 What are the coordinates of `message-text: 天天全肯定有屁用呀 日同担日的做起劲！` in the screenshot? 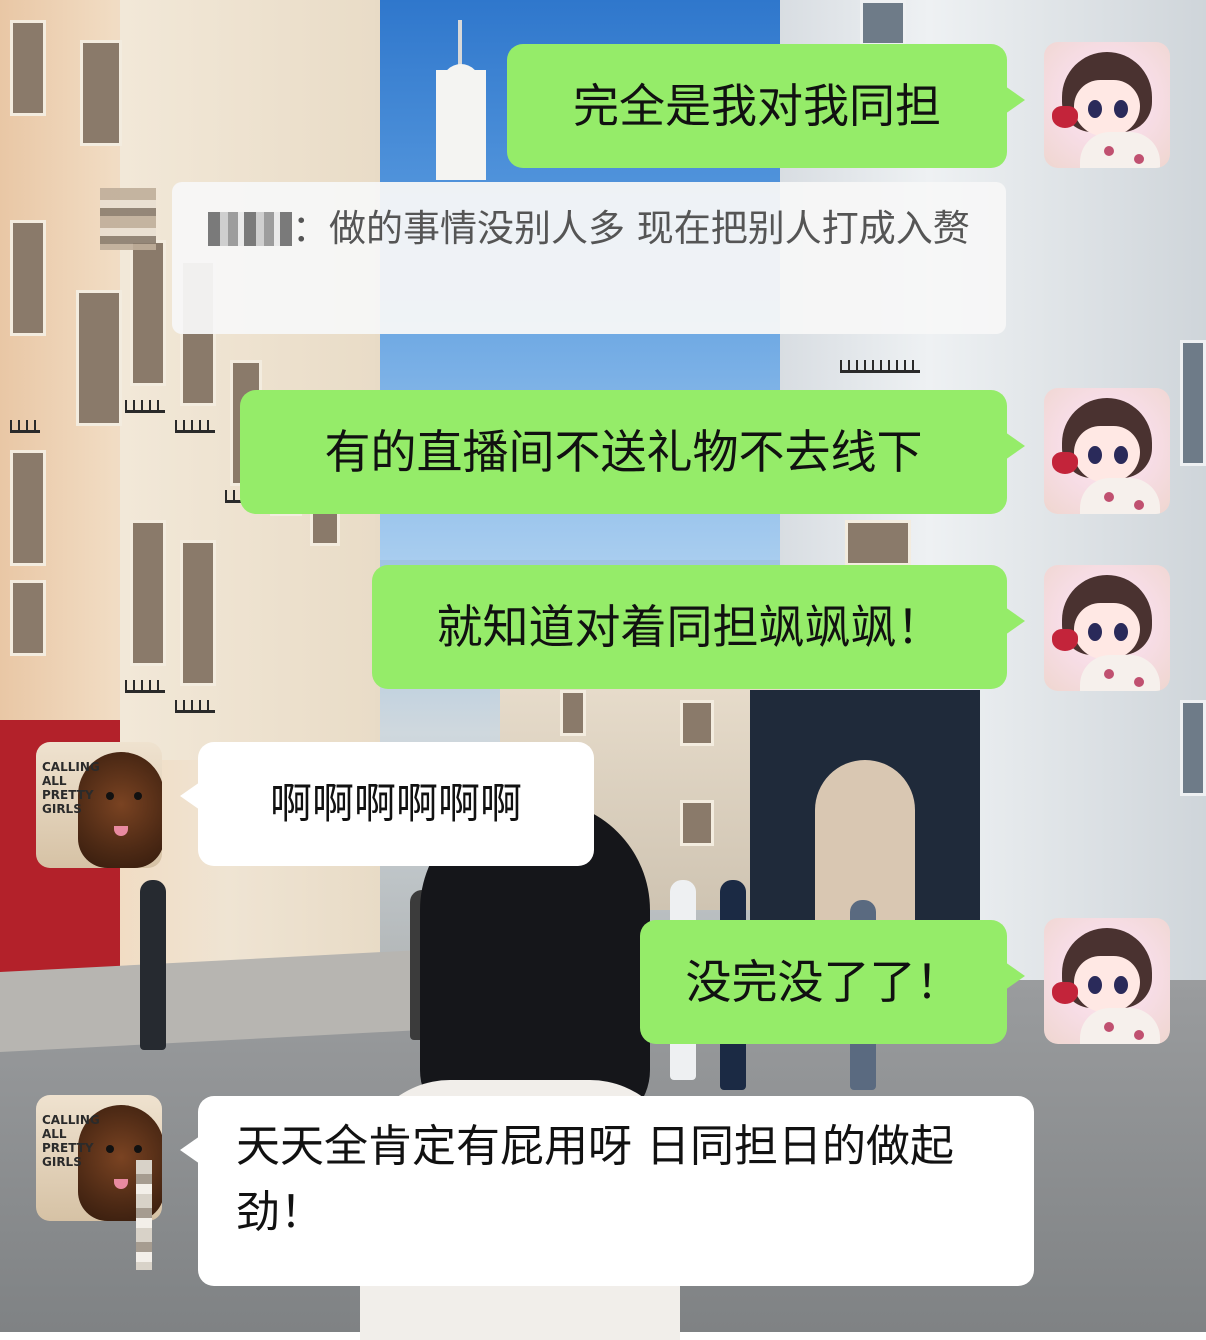 It's located at (595, 1179).